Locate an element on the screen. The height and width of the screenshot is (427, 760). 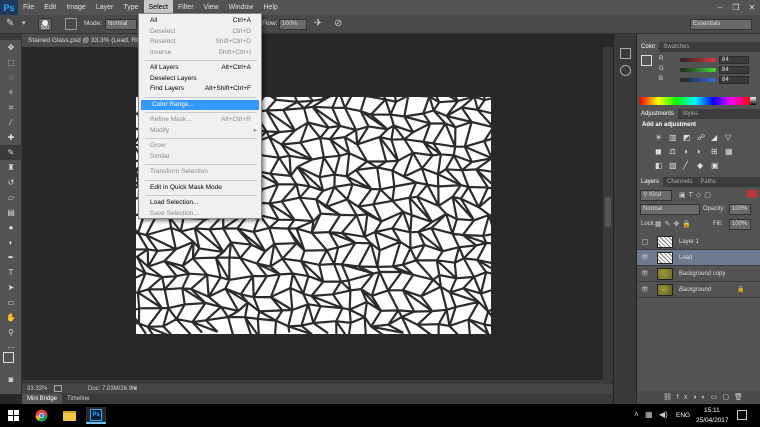
lasso-tool-icon: ◌ is located at coordinates (11, 77).